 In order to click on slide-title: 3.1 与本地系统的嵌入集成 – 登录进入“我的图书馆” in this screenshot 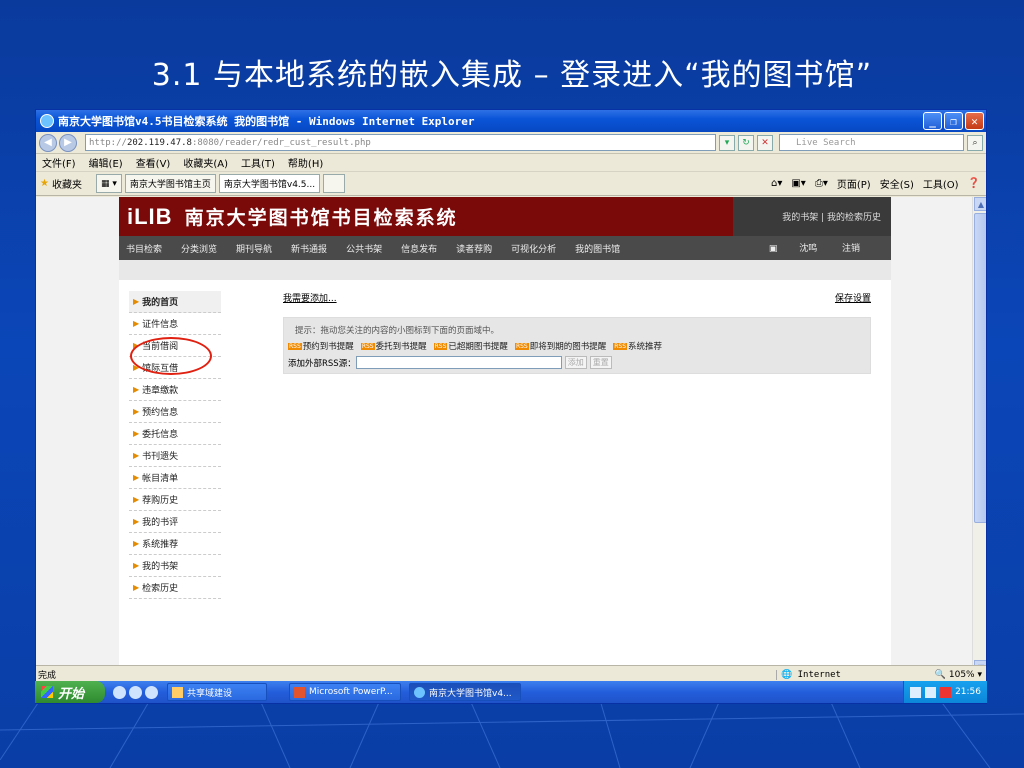, I will do `click(512, 75)`.